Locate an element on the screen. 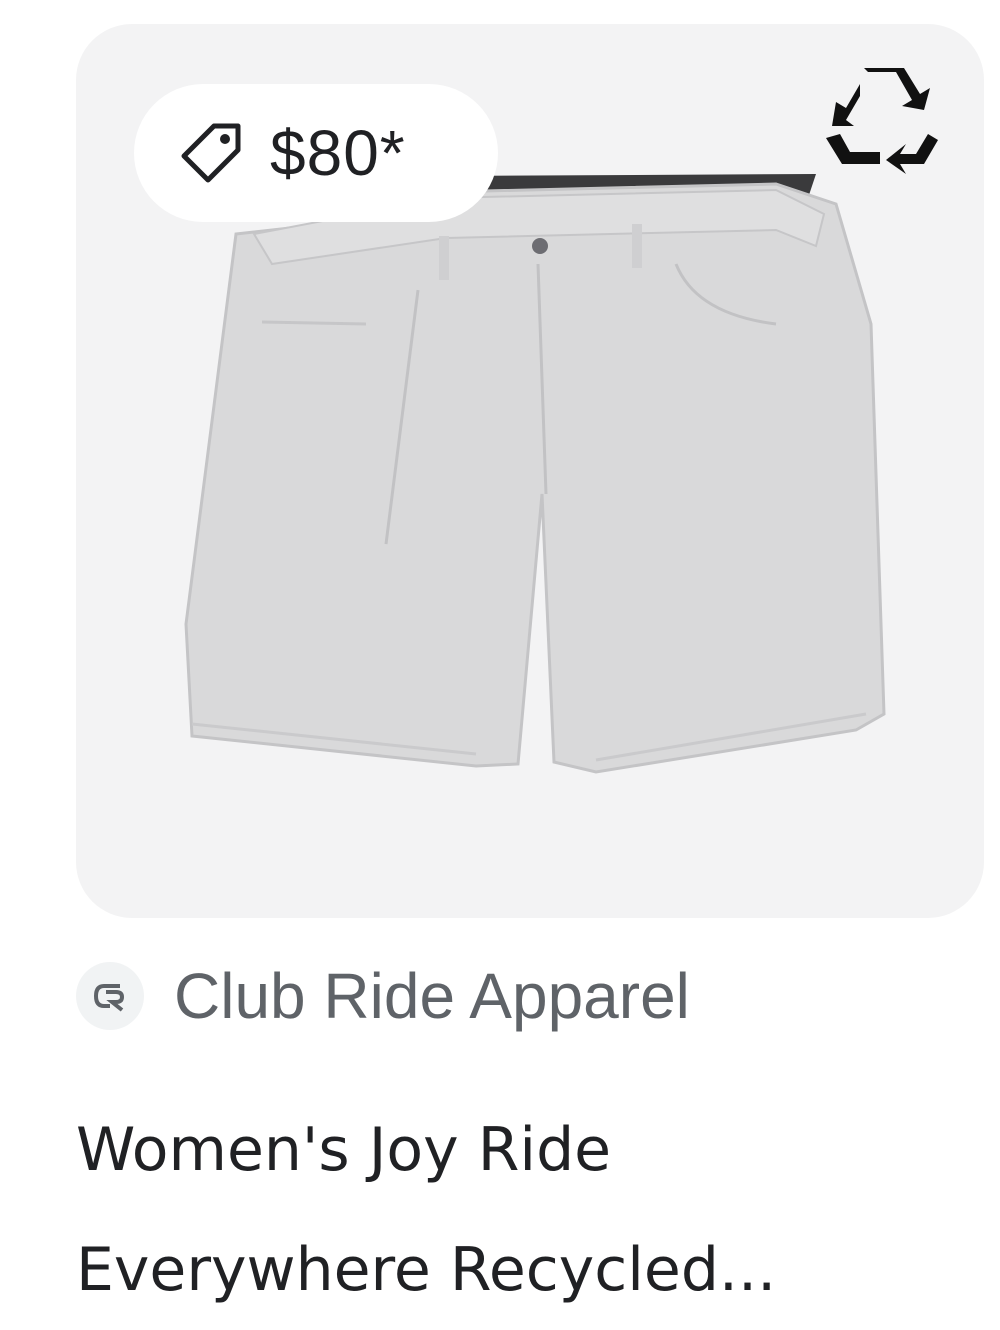 Image resolution: width=1000 pixels, height=1330 pixels. price-badge: $80* is located at coordinates (316, 153).